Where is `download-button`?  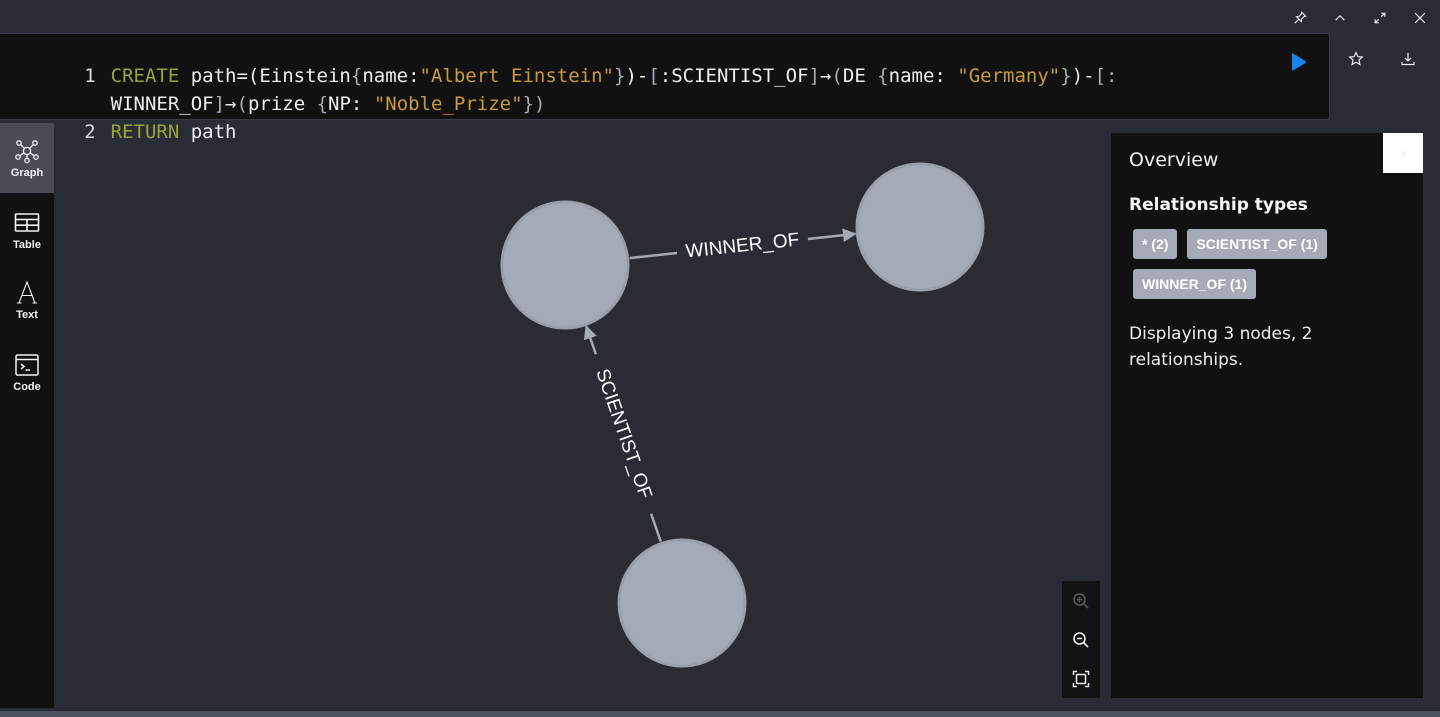
download-button is located at coordinates (1408, 59).